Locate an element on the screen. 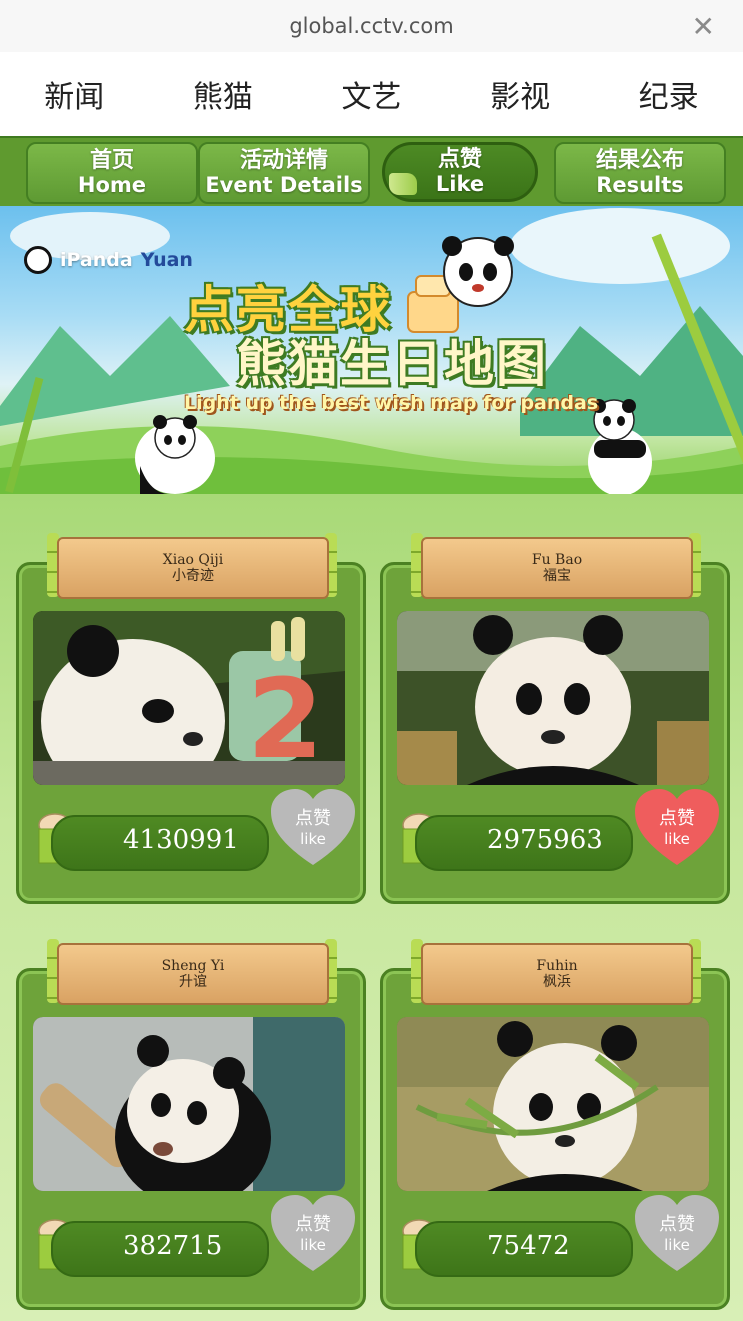 The width and height of the screenshot is (743, 1321). nav-item-arts: 文艺 is located at coordinates (371, 94).